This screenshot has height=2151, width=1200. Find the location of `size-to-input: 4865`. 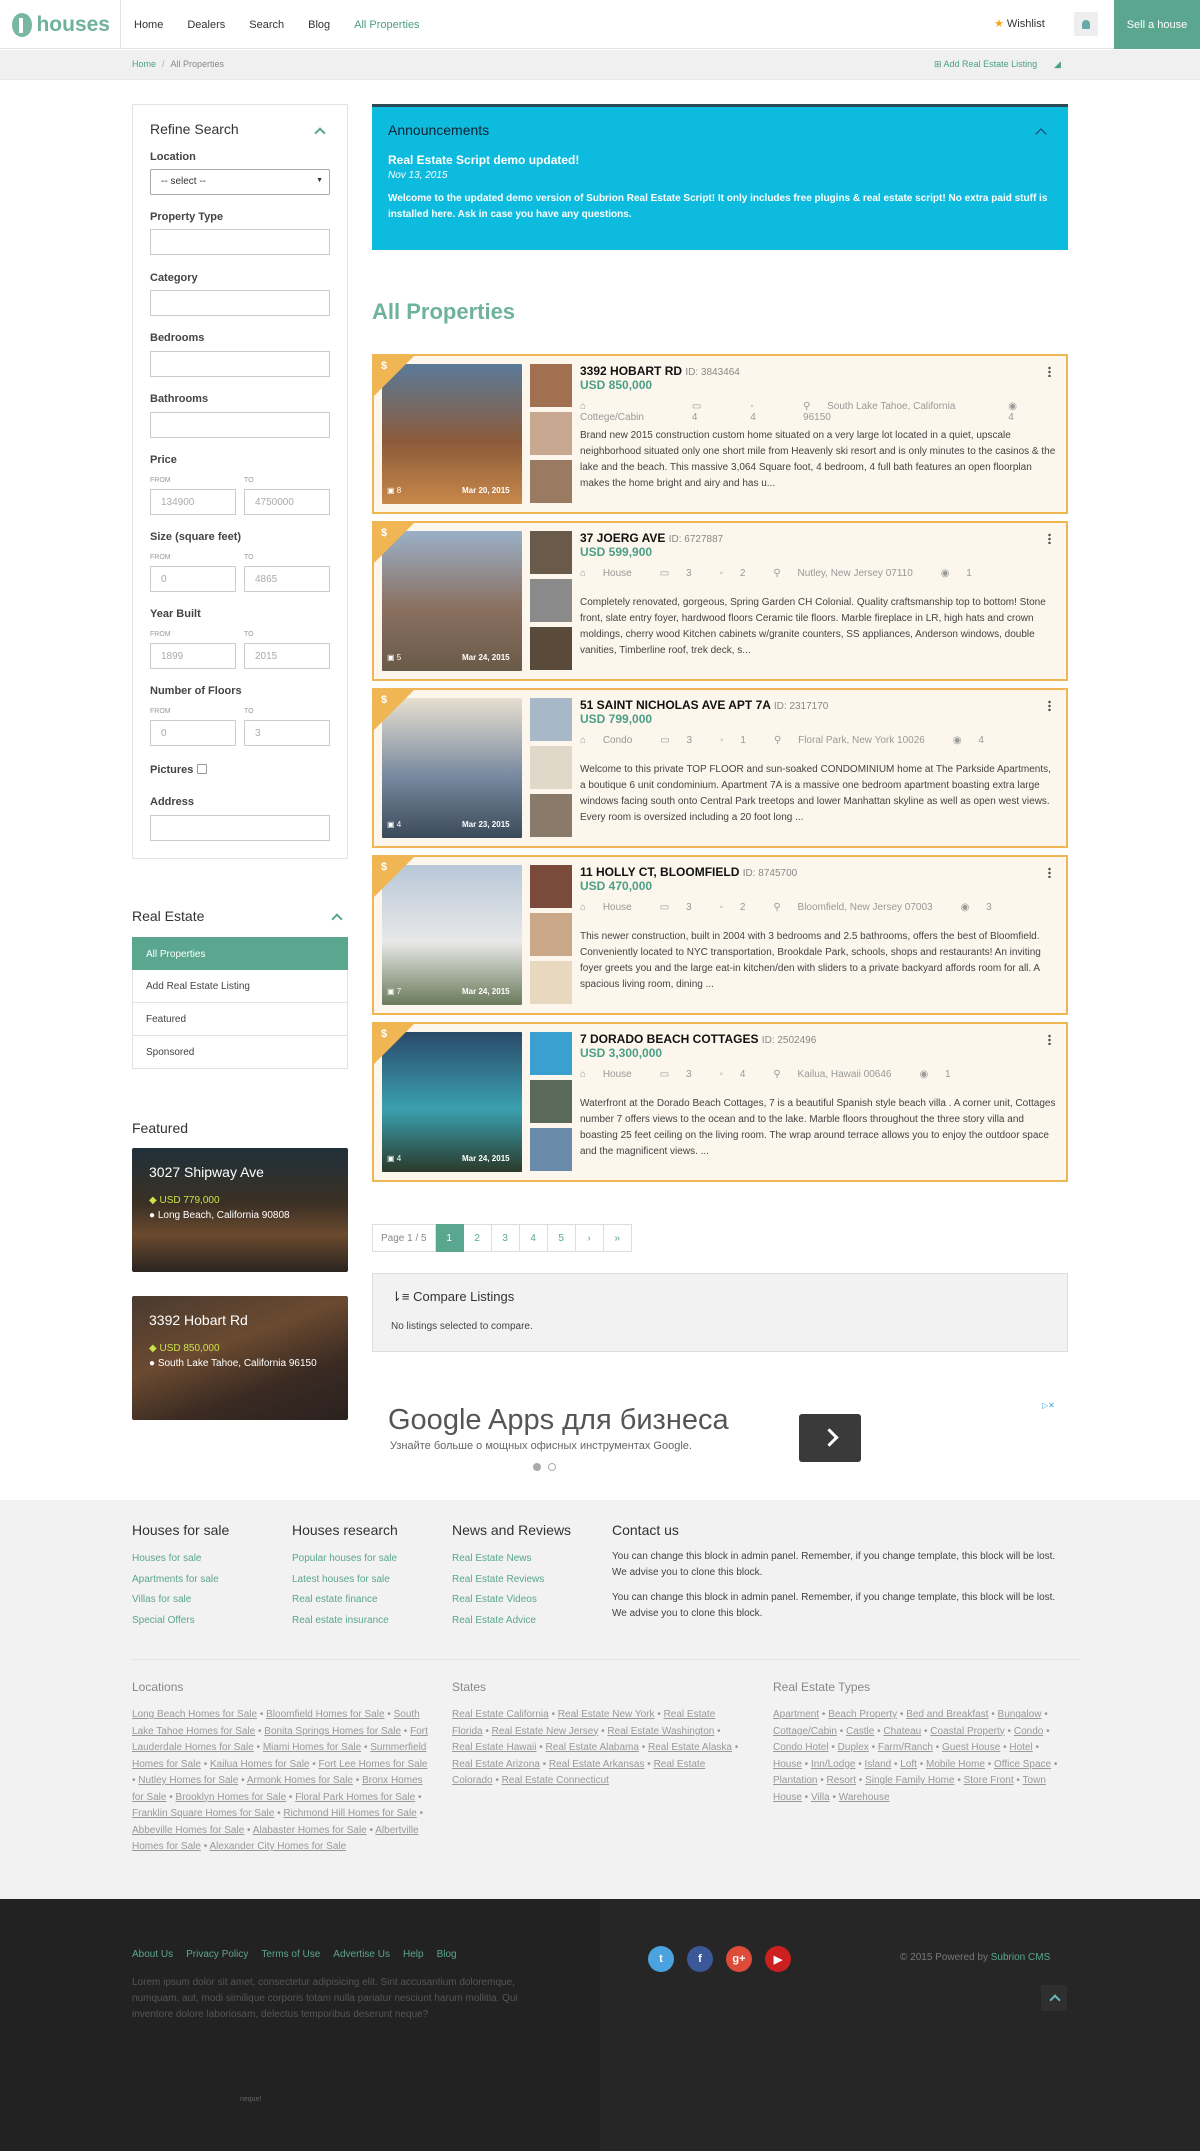

size-to-input: 4865 is located at coordinates (287, 579).